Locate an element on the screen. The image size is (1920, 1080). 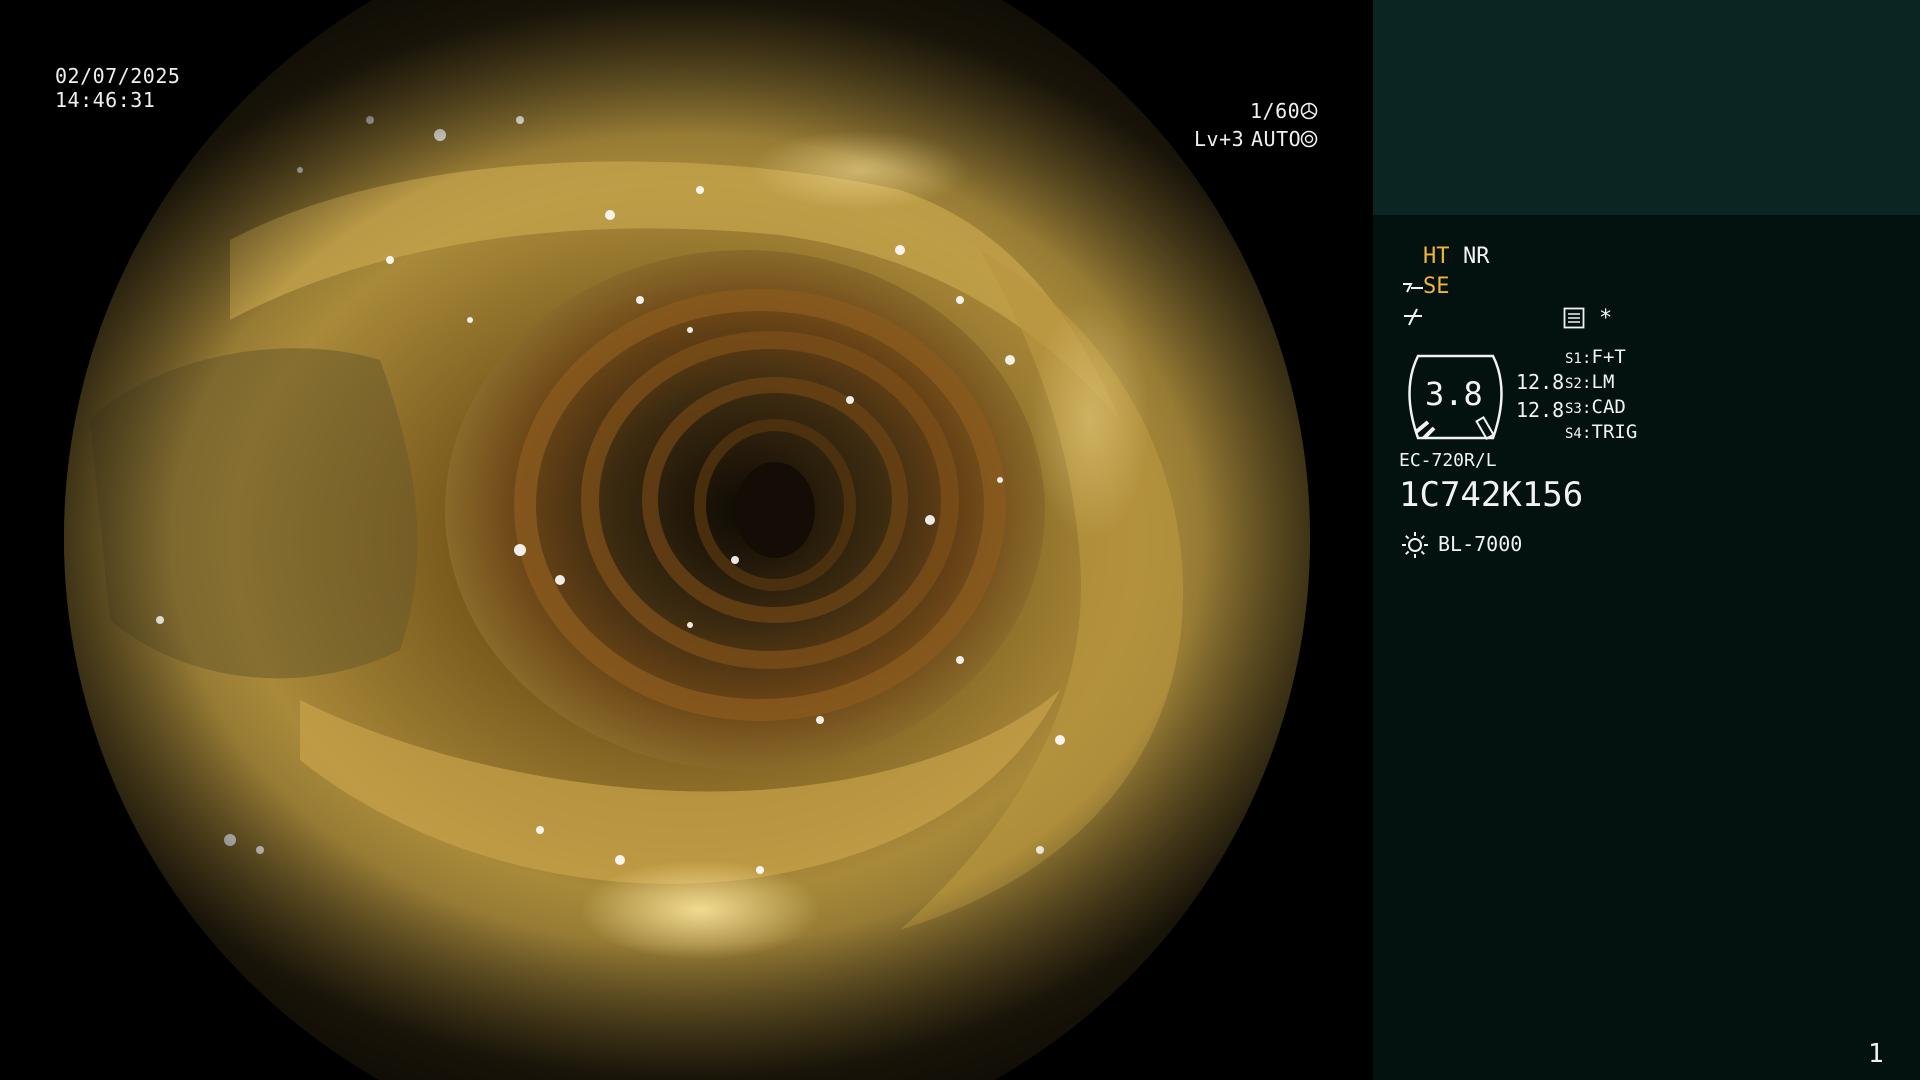
shutter-label: 1/60 is located at coordinates (1275, 111).